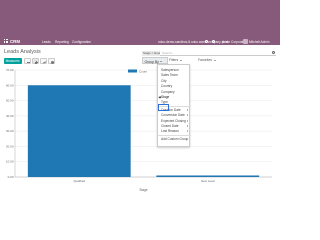 This screenshot has height=240, width=320. I want to click on group-by-button: Group By, so click(155, 60).